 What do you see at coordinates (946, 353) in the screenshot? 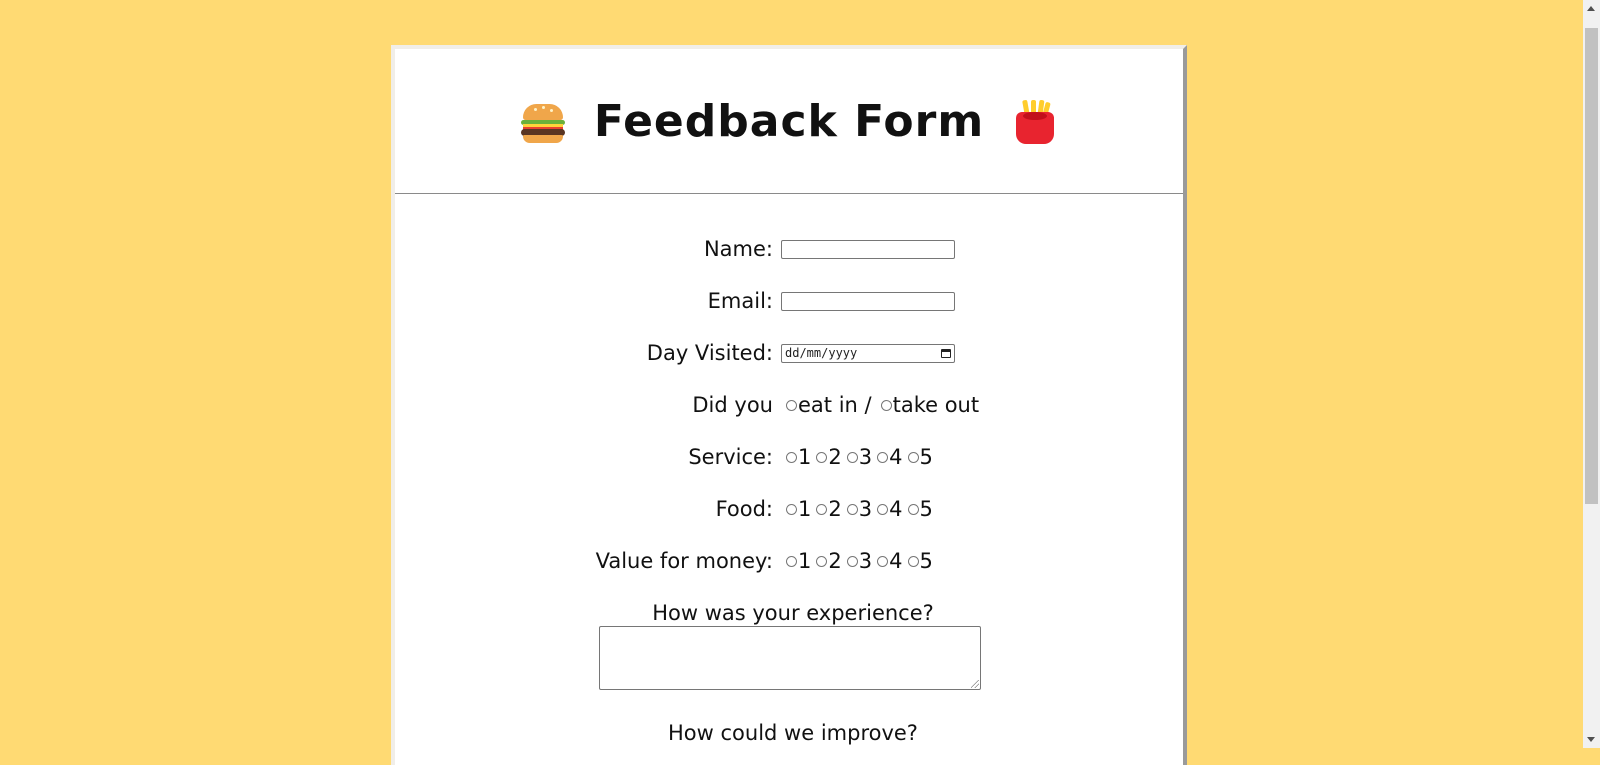
I see `calendar-icon` at bounding box center [946, 353].